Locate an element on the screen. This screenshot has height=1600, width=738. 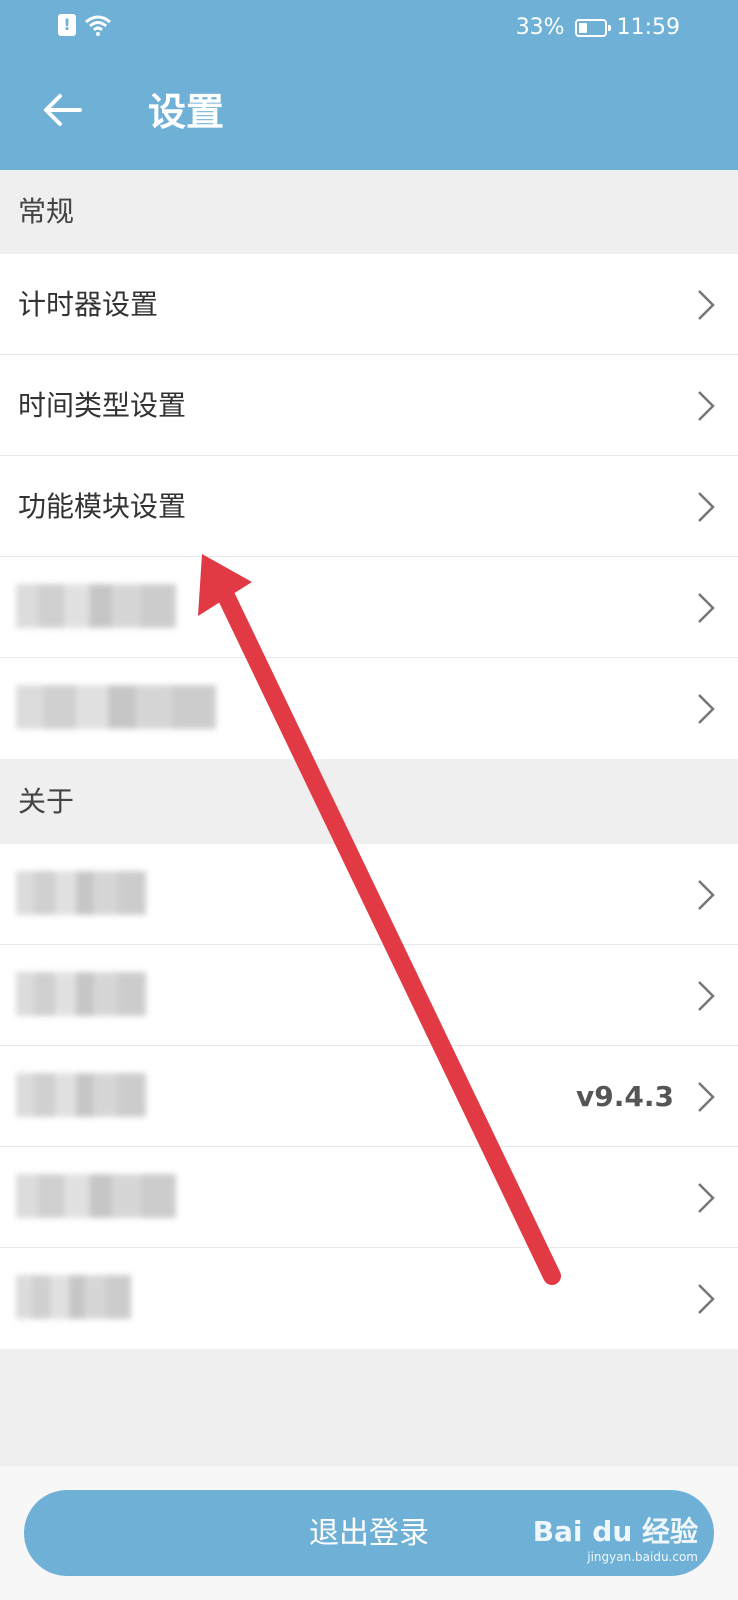
settings-item-label: 计时器设置 is located at coordinates (88, 304).